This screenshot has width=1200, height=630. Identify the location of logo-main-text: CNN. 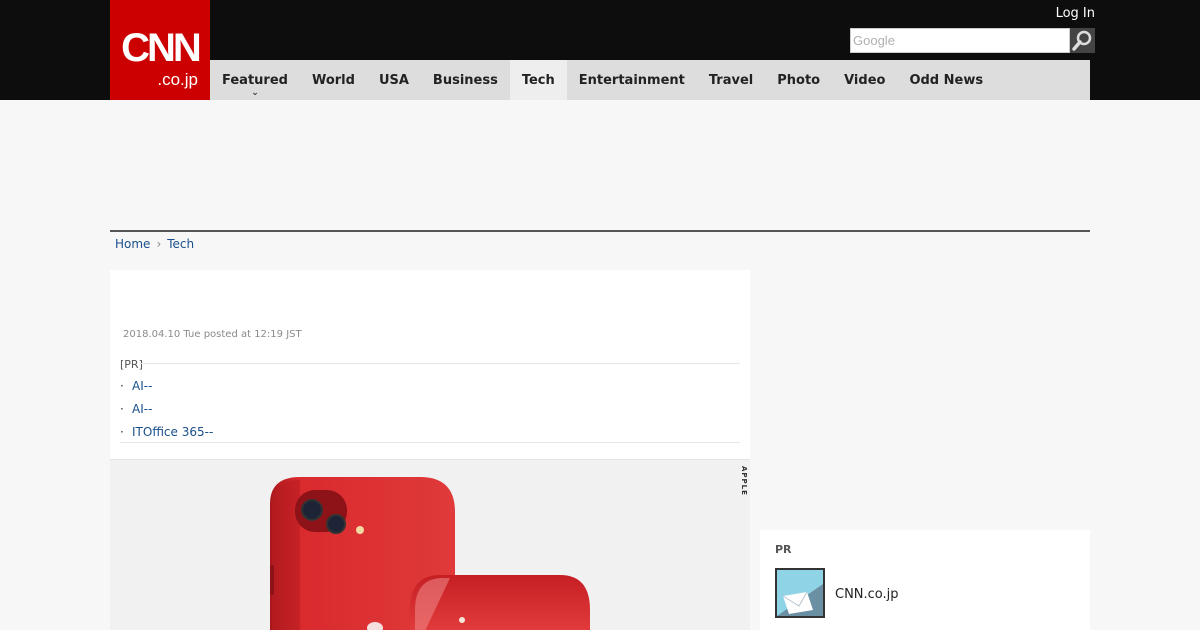
(161, 48).